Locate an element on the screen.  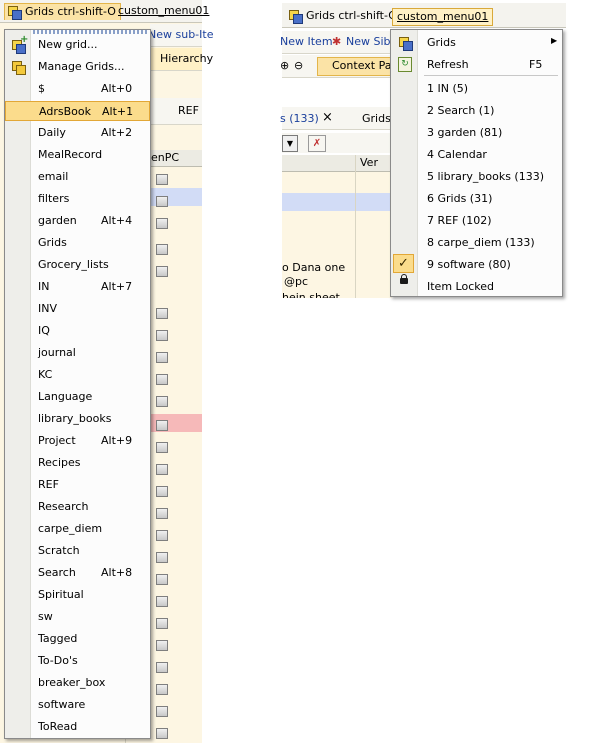
left-toolbar-1: New sub-Ite is located at coordinates (180, 35).